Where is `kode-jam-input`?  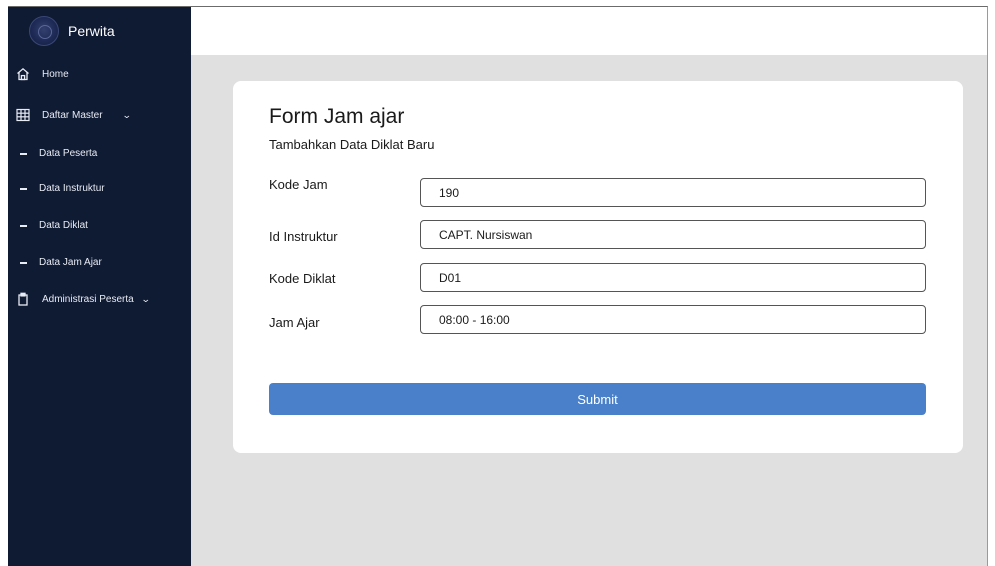
kode-jam-input is located at coordinates (673, 192).